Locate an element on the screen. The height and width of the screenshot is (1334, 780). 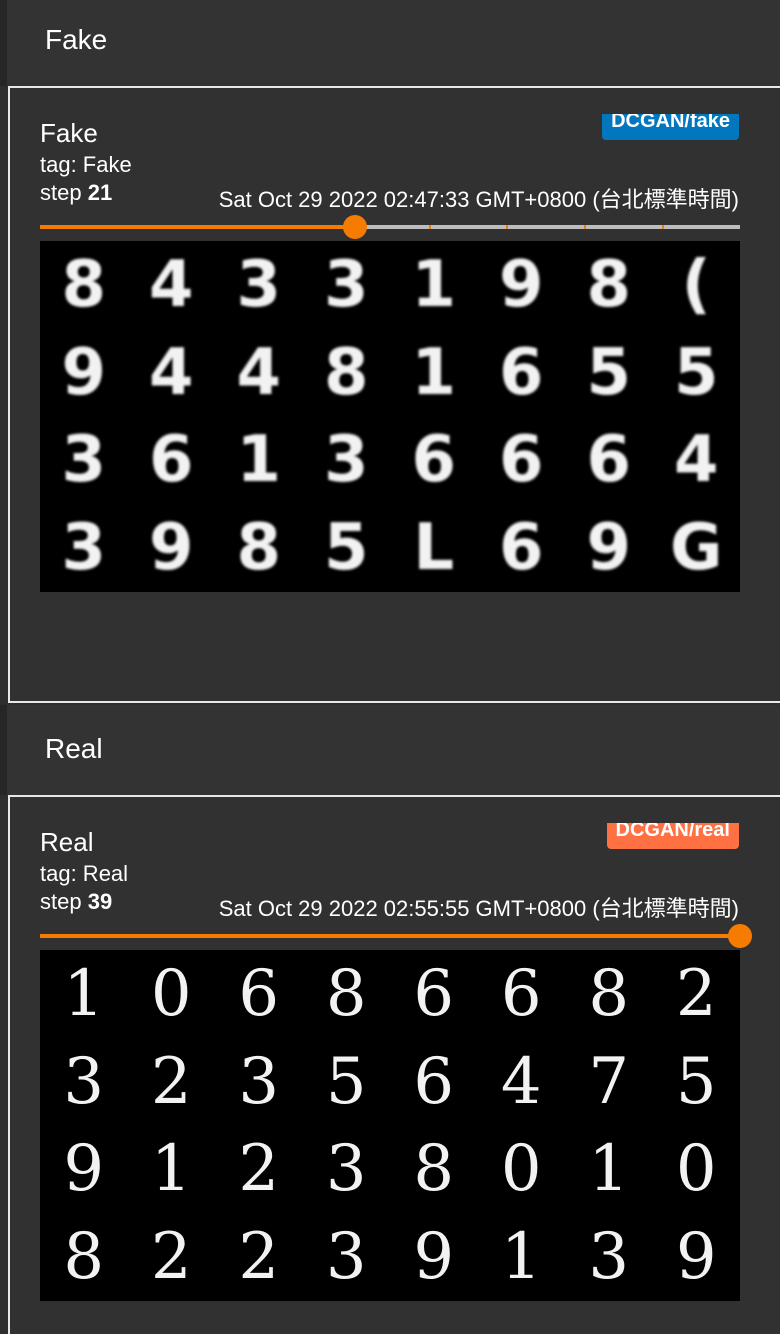
card-step: step 21 is located at coordinates (76, 193).